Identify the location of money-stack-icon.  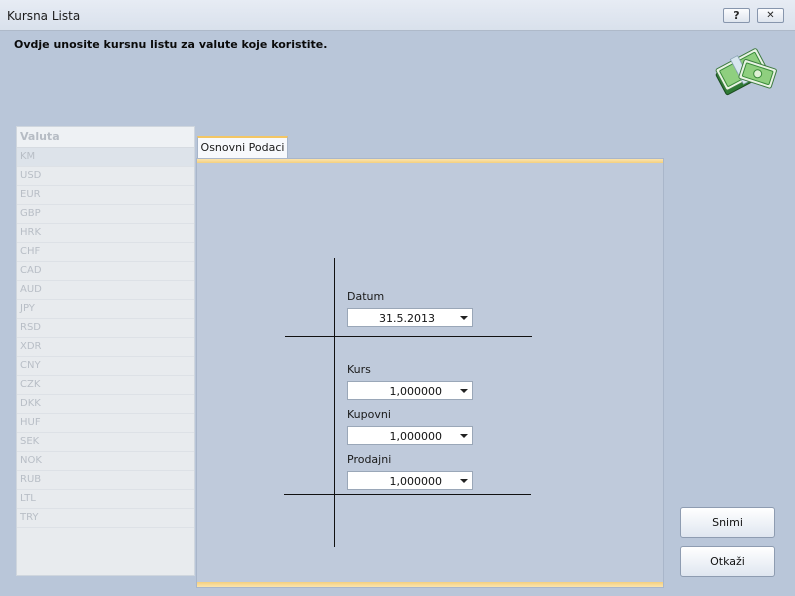
(746, 72).